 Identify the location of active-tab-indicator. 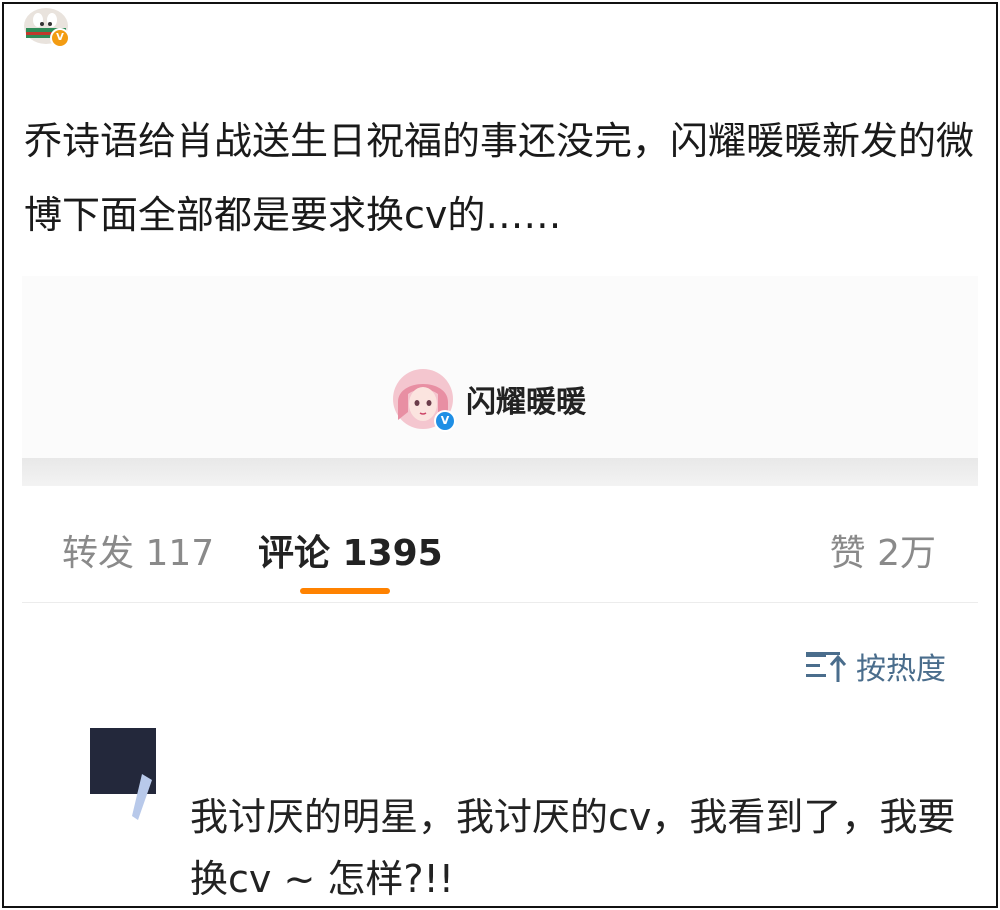
(345, 591).